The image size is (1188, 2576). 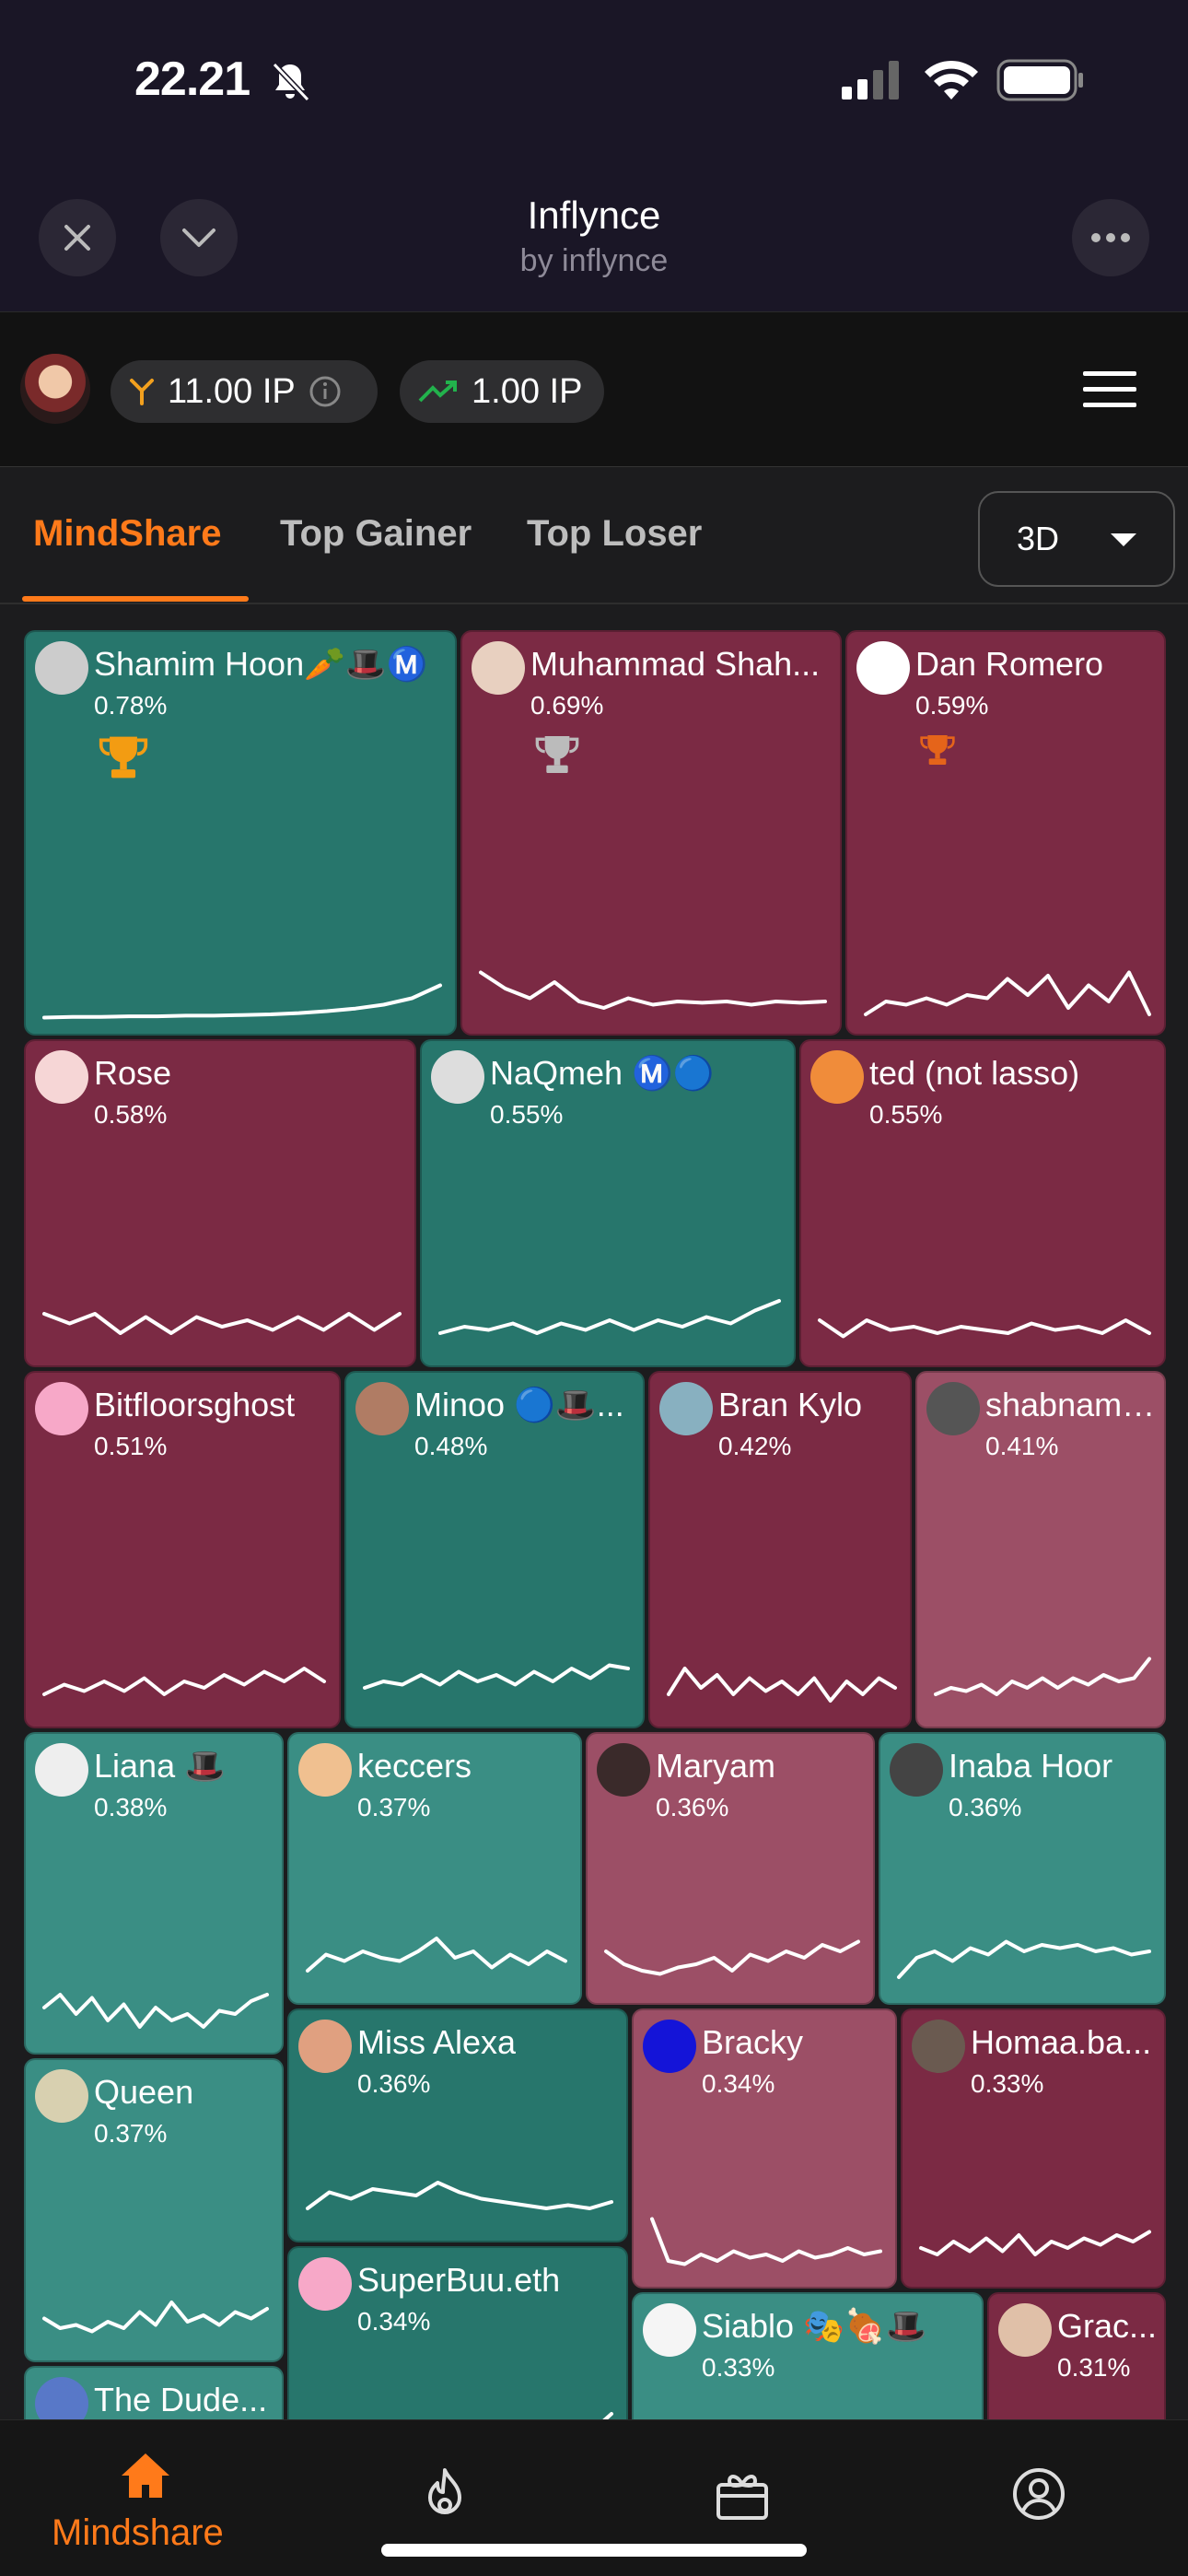 What do you see at coordinates (527, 391) in the screenshot?
I see `ip-gain-value: 1.00 IP` at bounding box center [527, 391].